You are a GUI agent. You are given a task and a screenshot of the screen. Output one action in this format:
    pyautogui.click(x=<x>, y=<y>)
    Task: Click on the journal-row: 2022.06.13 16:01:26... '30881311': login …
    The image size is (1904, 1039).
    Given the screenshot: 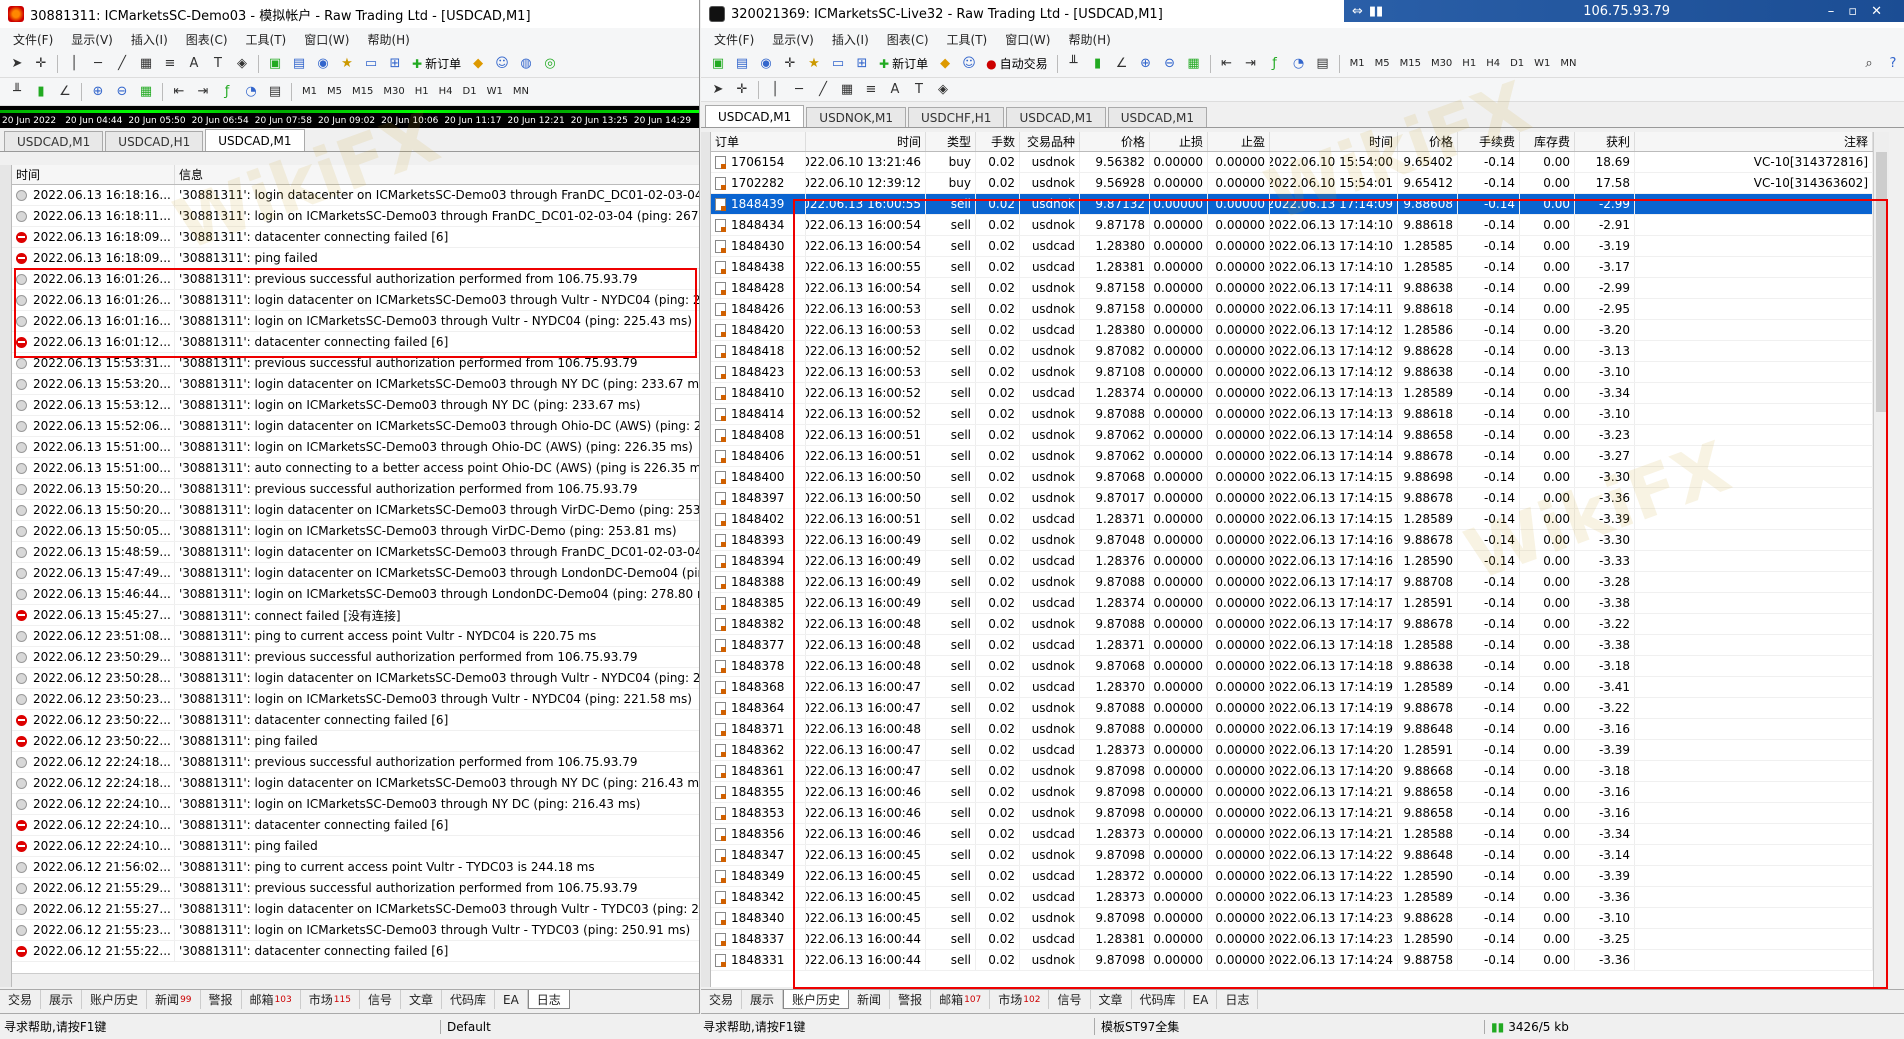 What is the action you would take?
    pyautogui.click(x=355, y=300)
    